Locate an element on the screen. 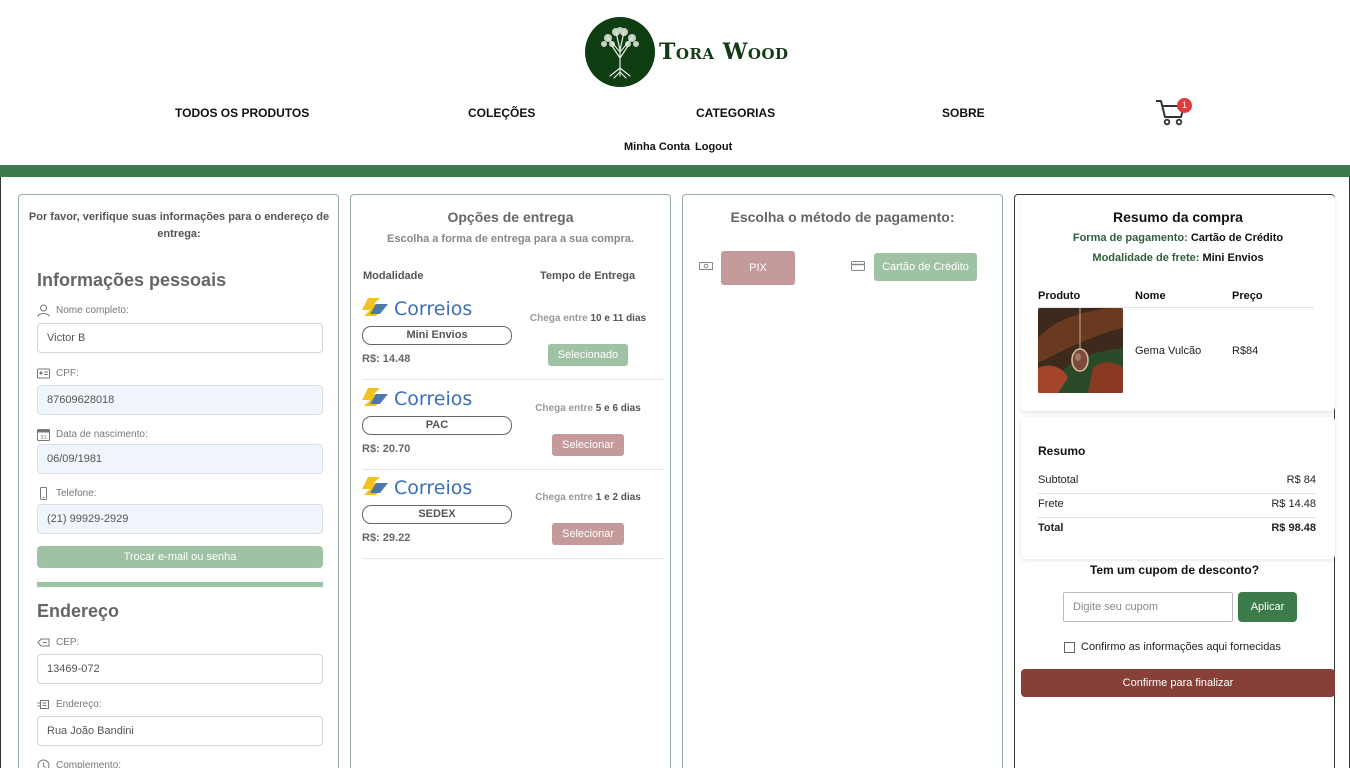 This screenshot has height=768, width=1350. product-price: R$84 is located at coordinates (1245, 351).